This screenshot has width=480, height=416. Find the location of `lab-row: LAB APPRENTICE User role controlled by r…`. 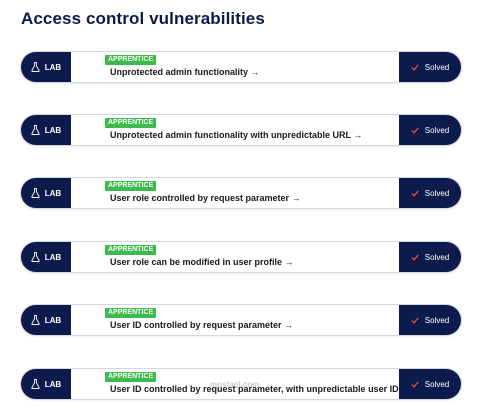

lab-row: LAB APPRENTICE User role controlled by r… is located at coordinates (241, 193).